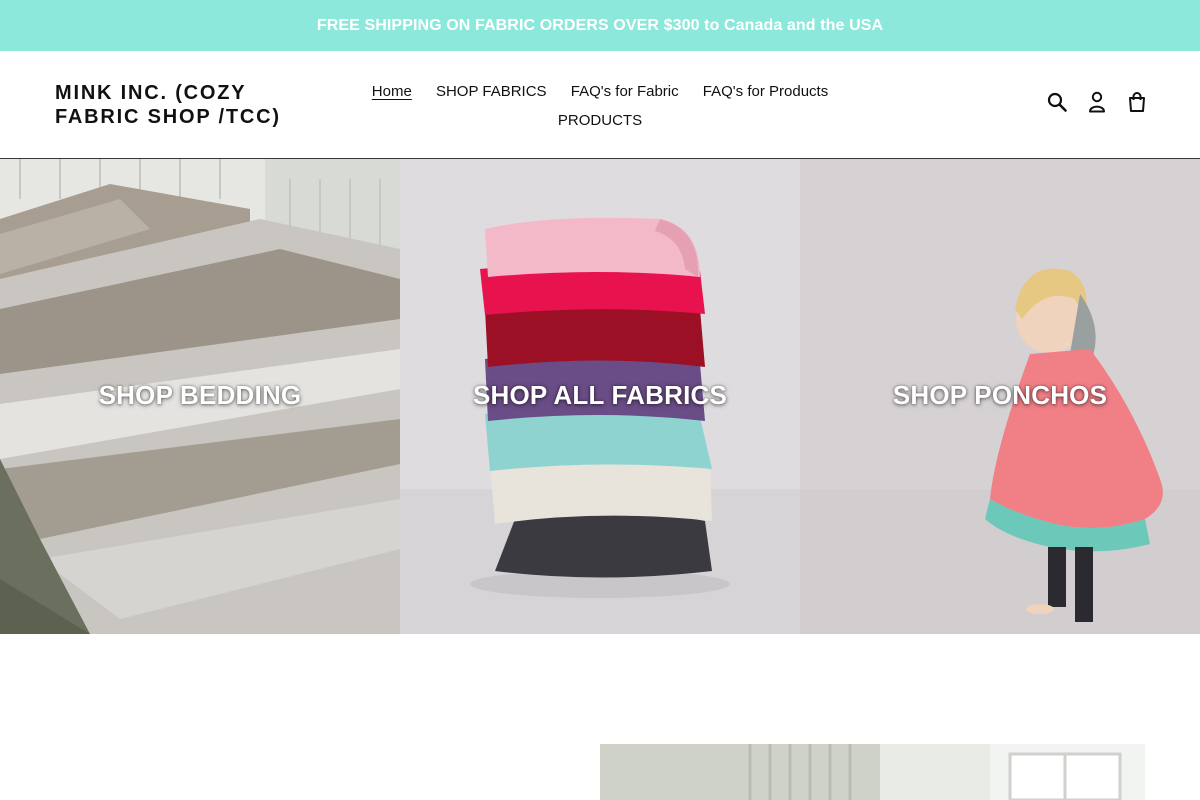  I want to click on header-icons, so click(1097, 102).